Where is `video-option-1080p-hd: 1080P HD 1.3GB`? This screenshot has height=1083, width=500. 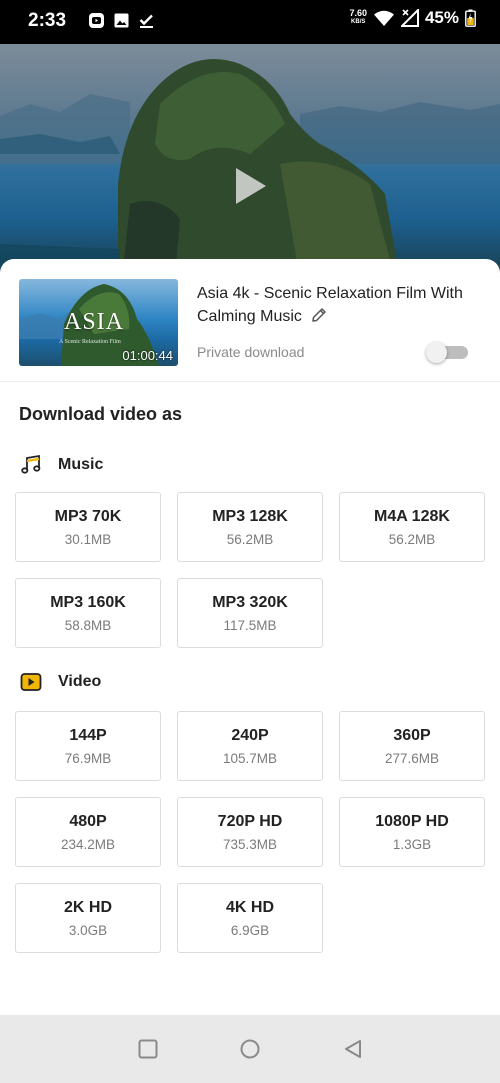 video-option-1080p-hd: 1080P HD 1.3GB is located at coordinates (412, 832).